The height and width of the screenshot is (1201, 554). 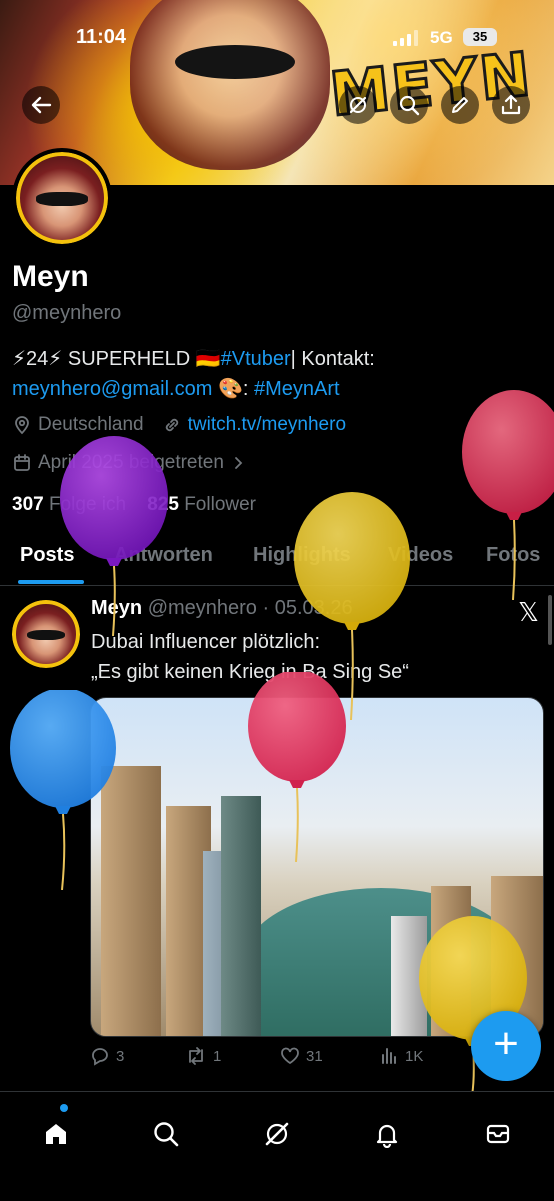 What do you see at coordinates (220, 504) in the screenshot?
I see `followers-label: Follower` at bounding box center [220, 504].